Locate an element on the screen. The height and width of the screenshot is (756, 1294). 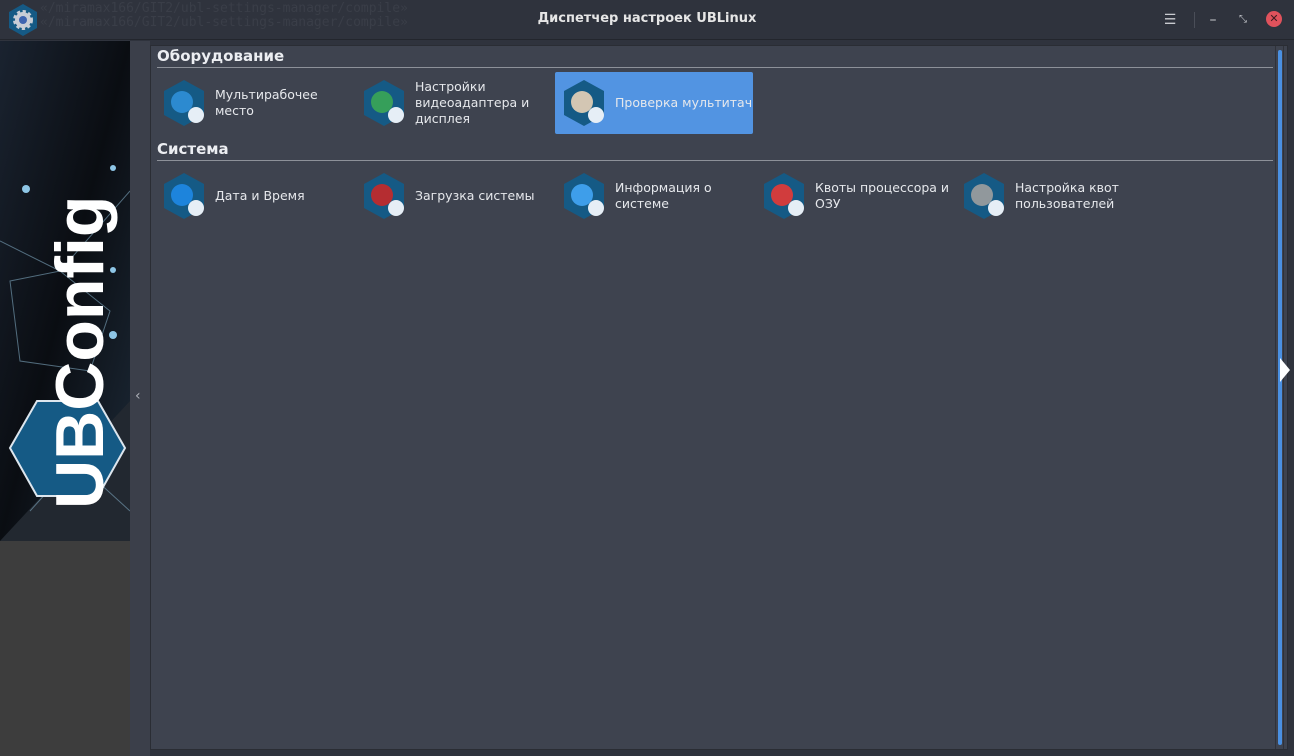
lightbulb-icon is located at coordinates (584, 196).